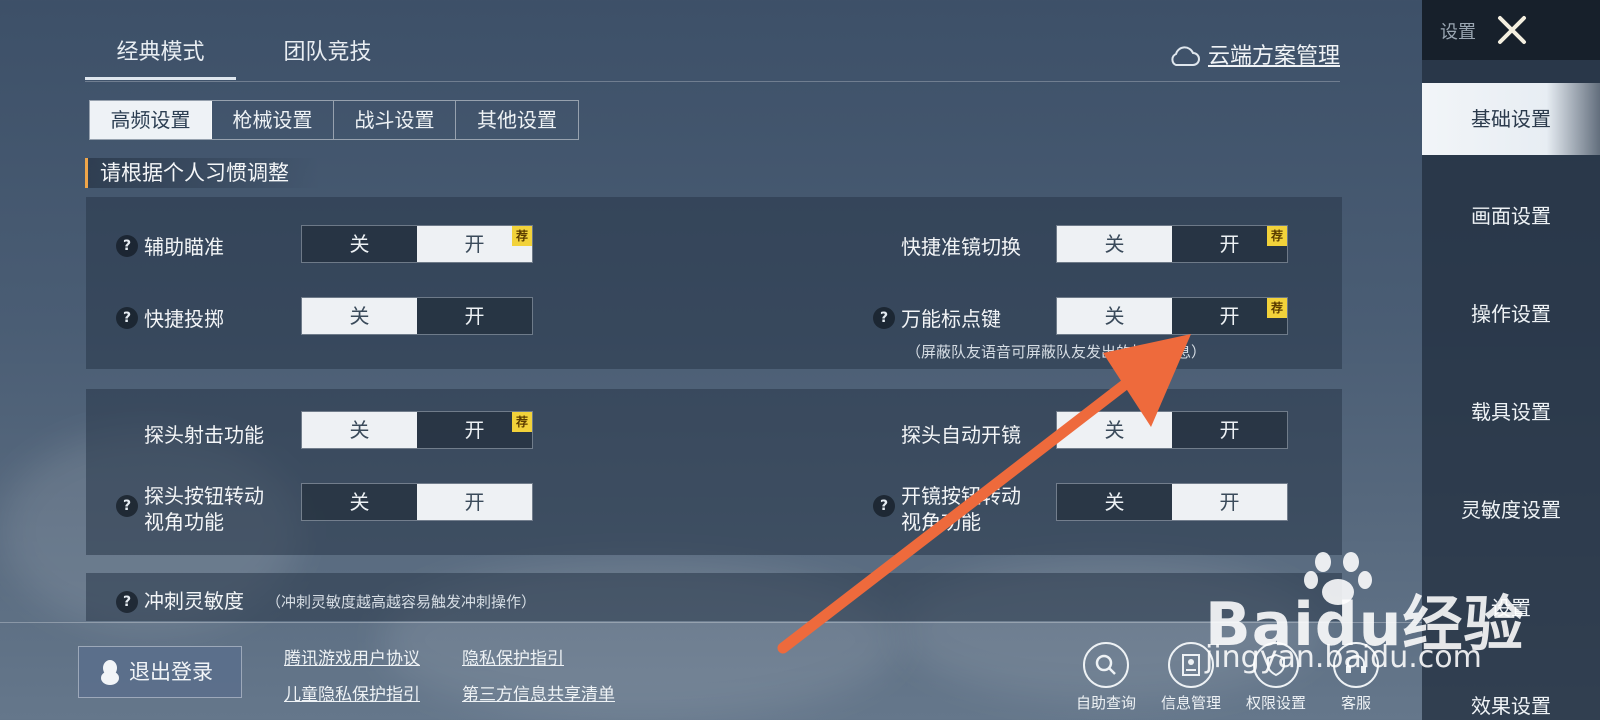  I want to click on settings-sidebar: 设置 基础设置 画面设置 操作设置 载具设置 灵敏度设置 设置 效果设置, so click(1511, 360).